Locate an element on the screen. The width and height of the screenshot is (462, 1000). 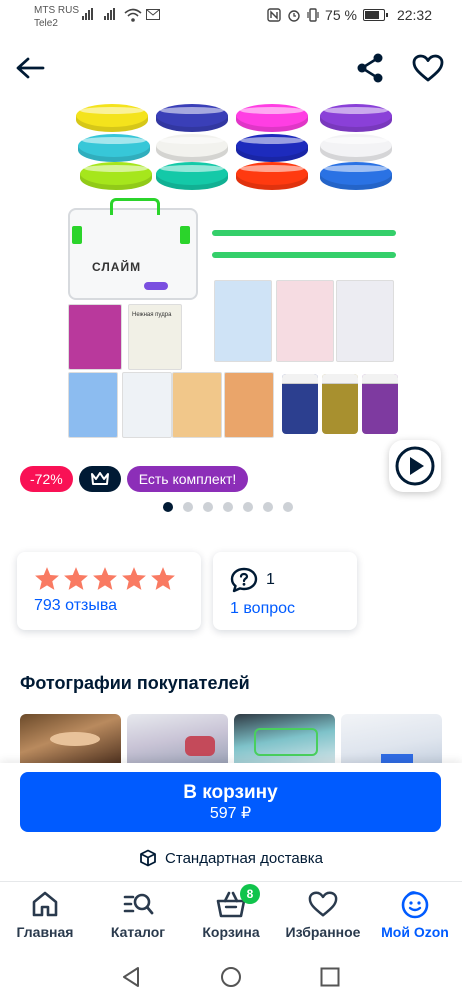
rating-stars is located at coordinates (109, 578).